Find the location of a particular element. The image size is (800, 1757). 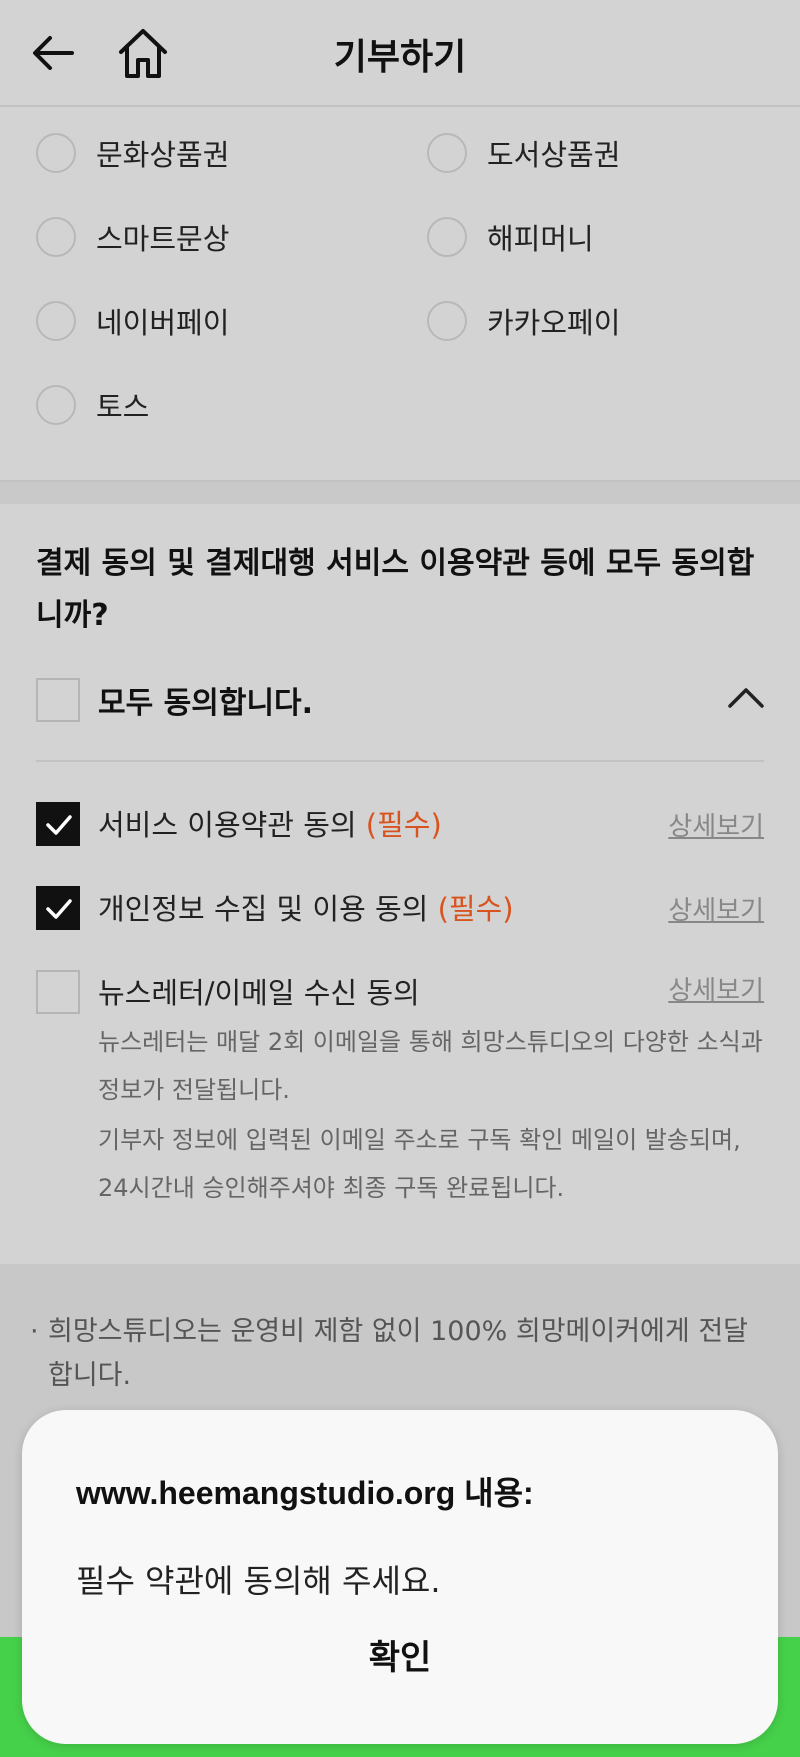

newsletter-label: 뉴스레터/이메일 수신 동의 is located at coordinates (259, 991).